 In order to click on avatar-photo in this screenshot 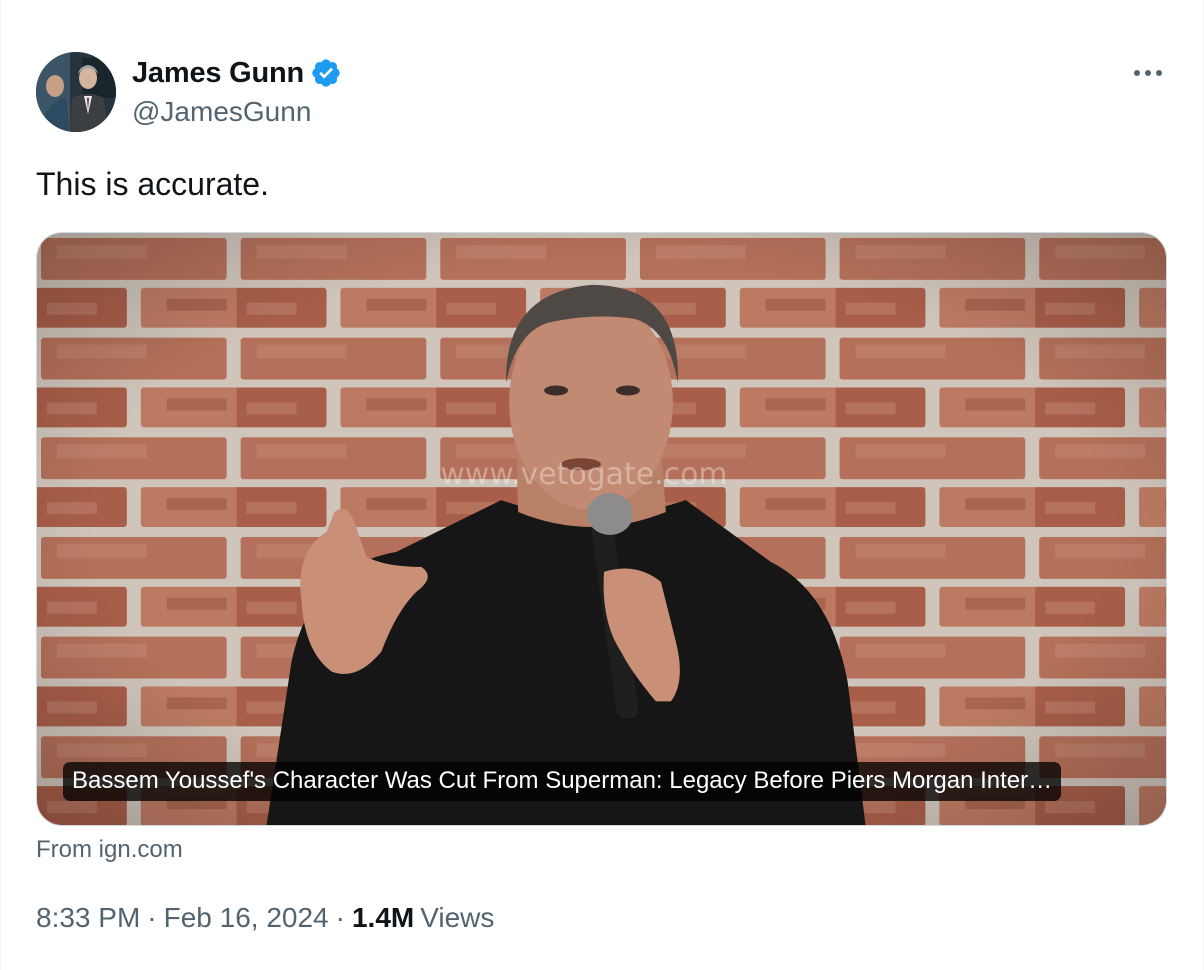, I will do `click(76, 92)`.